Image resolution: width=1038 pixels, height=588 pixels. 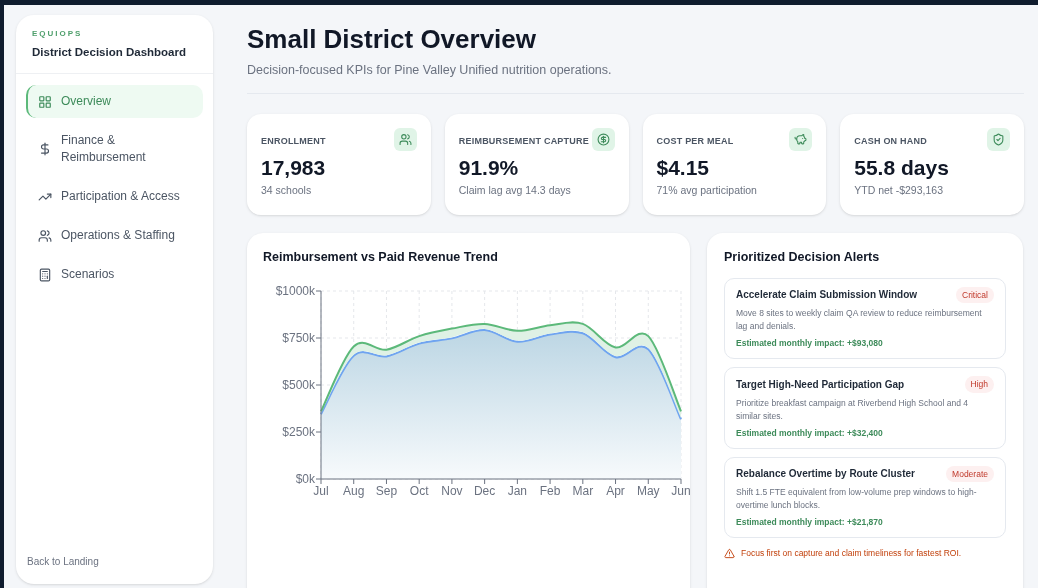 I want to click on severity-badge: Critical, so click(x=975, y=295).